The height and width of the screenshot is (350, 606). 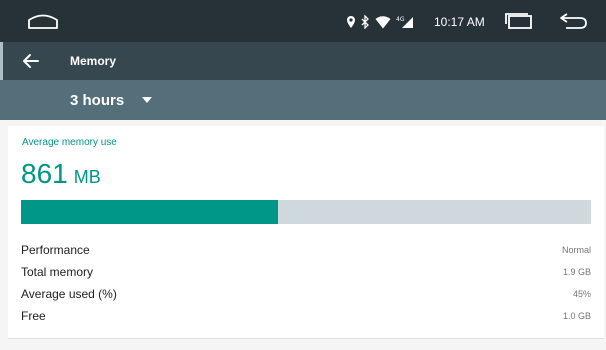 What do you see at coordinates (93, 61) in the screenshot?
I see `page-title: Memory` at bounding box center [93, 61].